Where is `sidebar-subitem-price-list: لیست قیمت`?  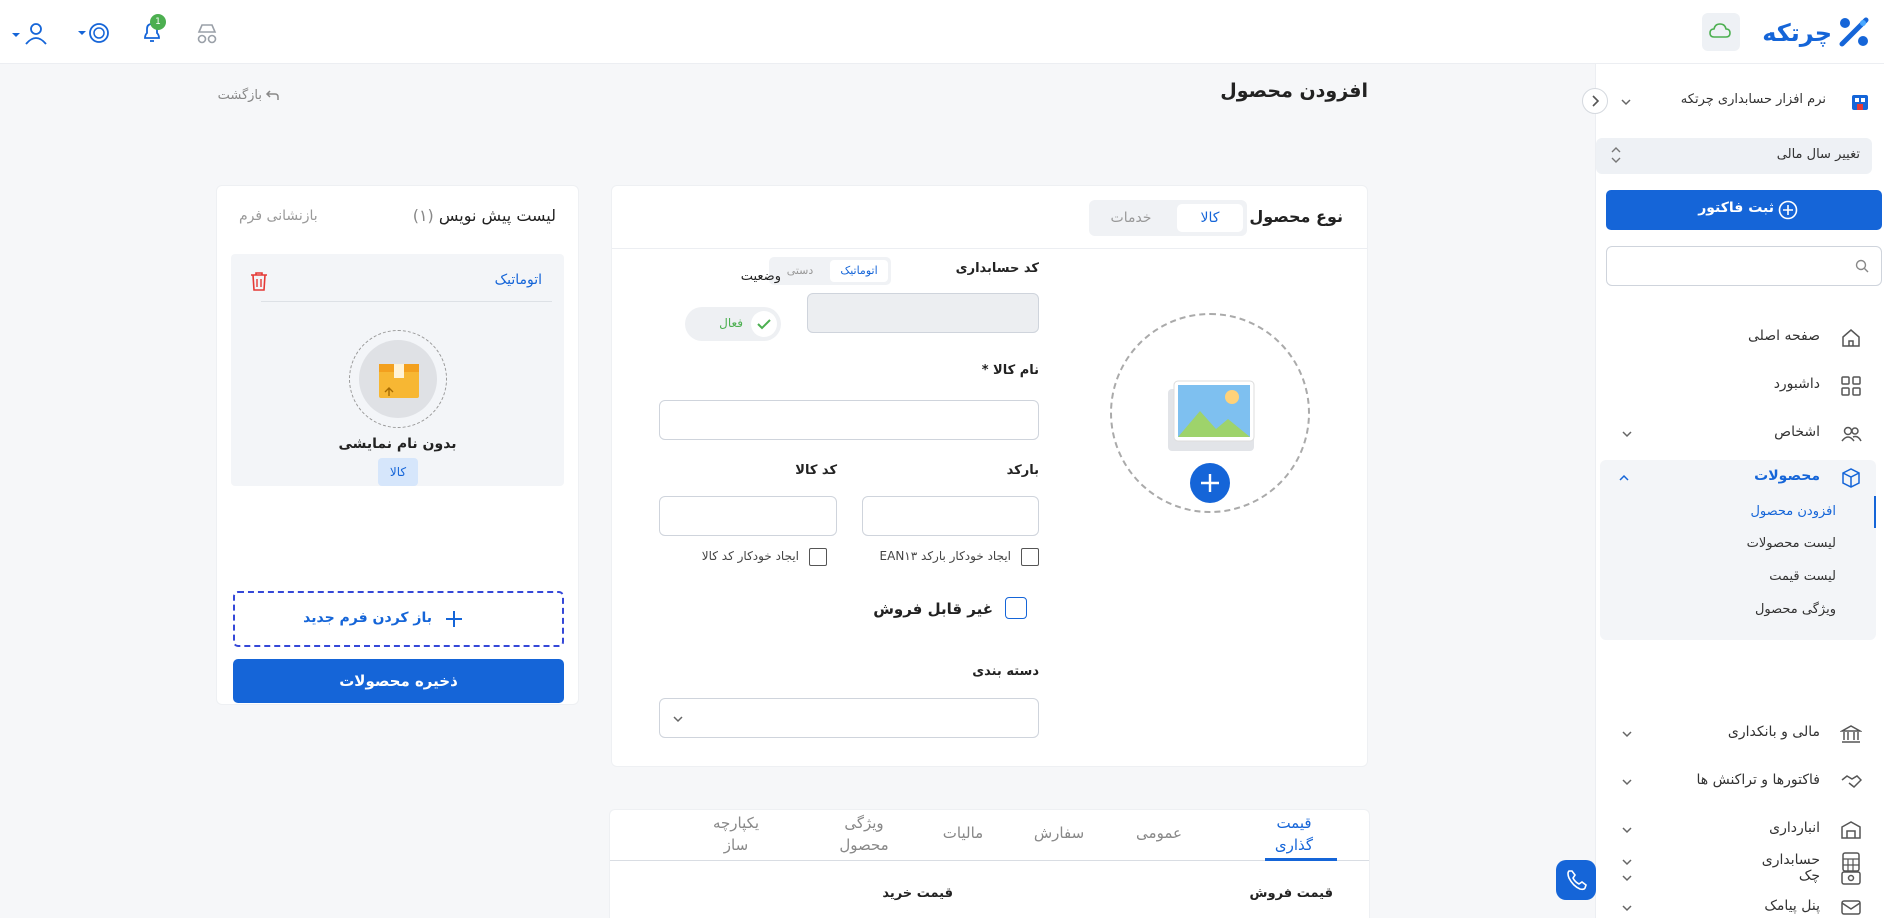
sidebar-subitem-price-list: لیست قیمت is located at coordinates (1802, 576).